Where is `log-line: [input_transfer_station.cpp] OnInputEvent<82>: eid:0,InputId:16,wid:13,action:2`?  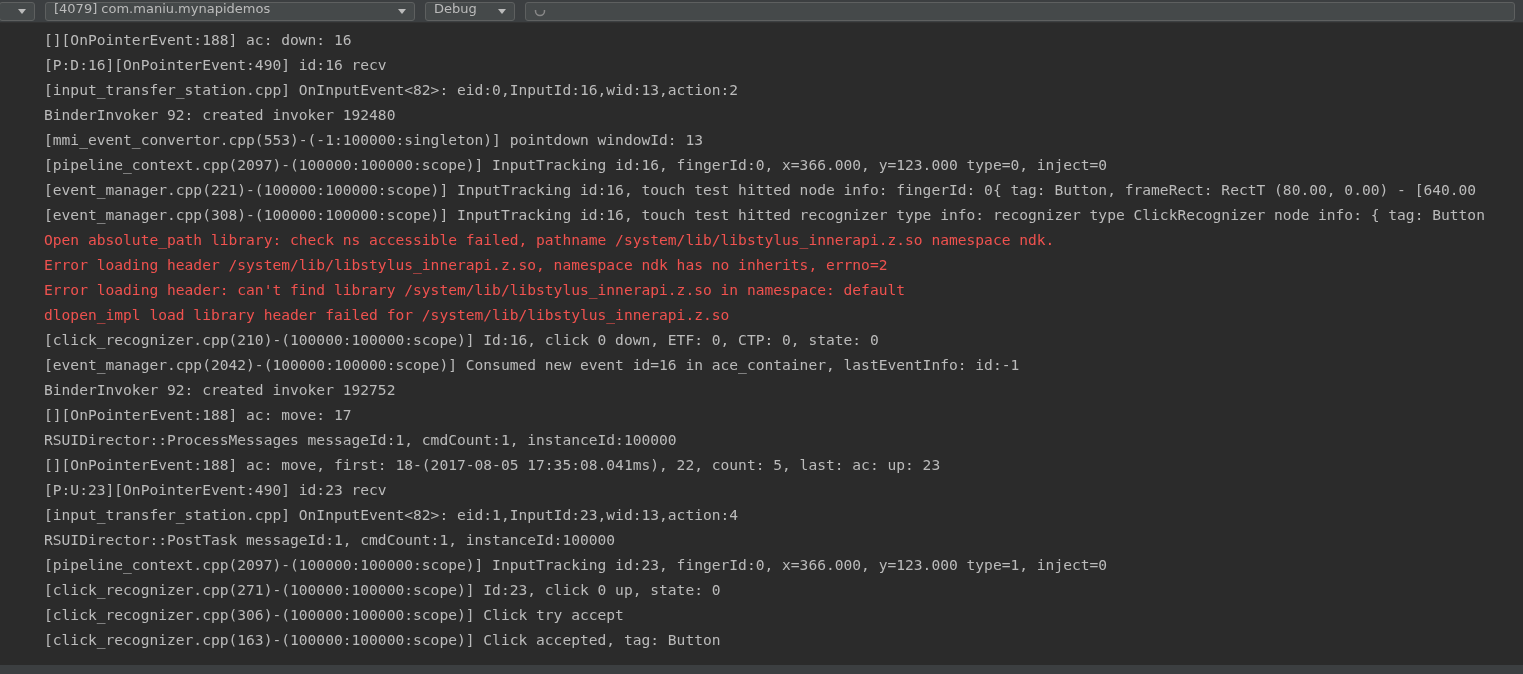
log-line: [input_transfer_station.cpp] OnInputEvent<82>: eid:0,InputId:16,wid:13,action:2 is located at coordinates (391, 90).